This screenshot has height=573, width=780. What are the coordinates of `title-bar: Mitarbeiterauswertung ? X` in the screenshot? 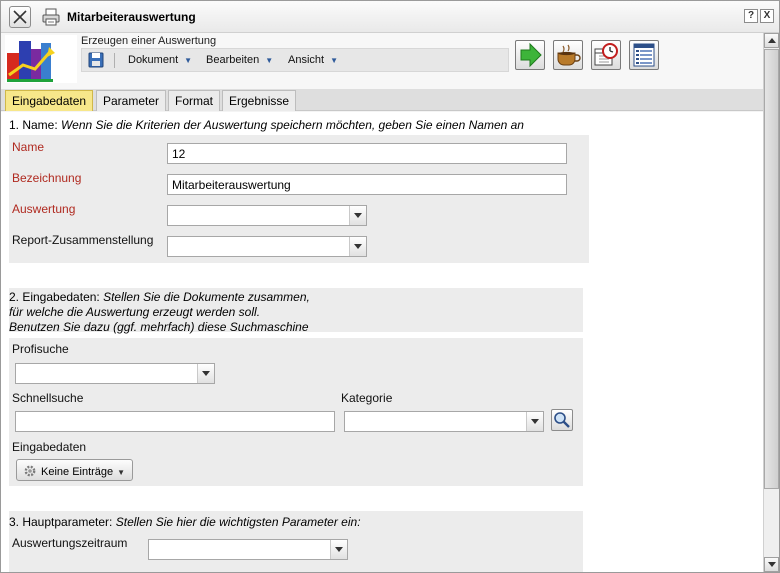 It's located at (390, 17).